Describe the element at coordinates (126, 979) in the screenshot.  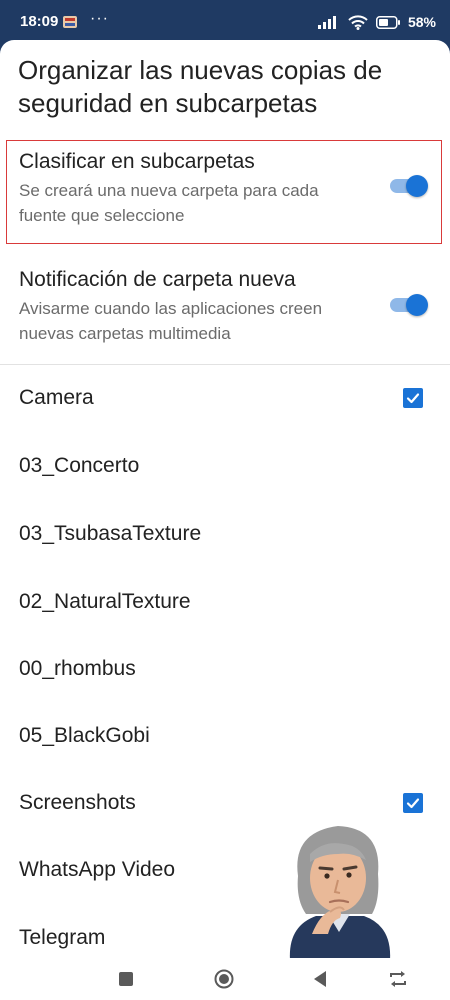
I see `recents-square-icon` at that location.